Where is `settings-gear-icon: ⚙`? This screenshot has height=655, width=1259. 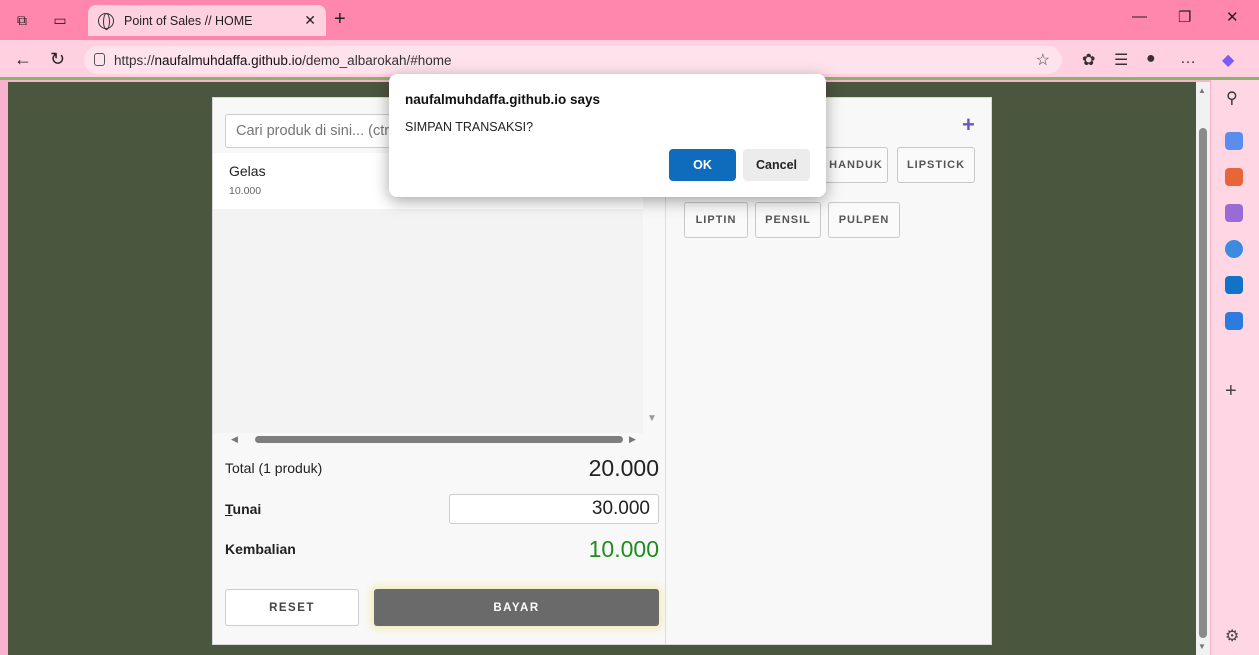
settings-gear-icon: ⚙ is located at coordinates (1232, 636).